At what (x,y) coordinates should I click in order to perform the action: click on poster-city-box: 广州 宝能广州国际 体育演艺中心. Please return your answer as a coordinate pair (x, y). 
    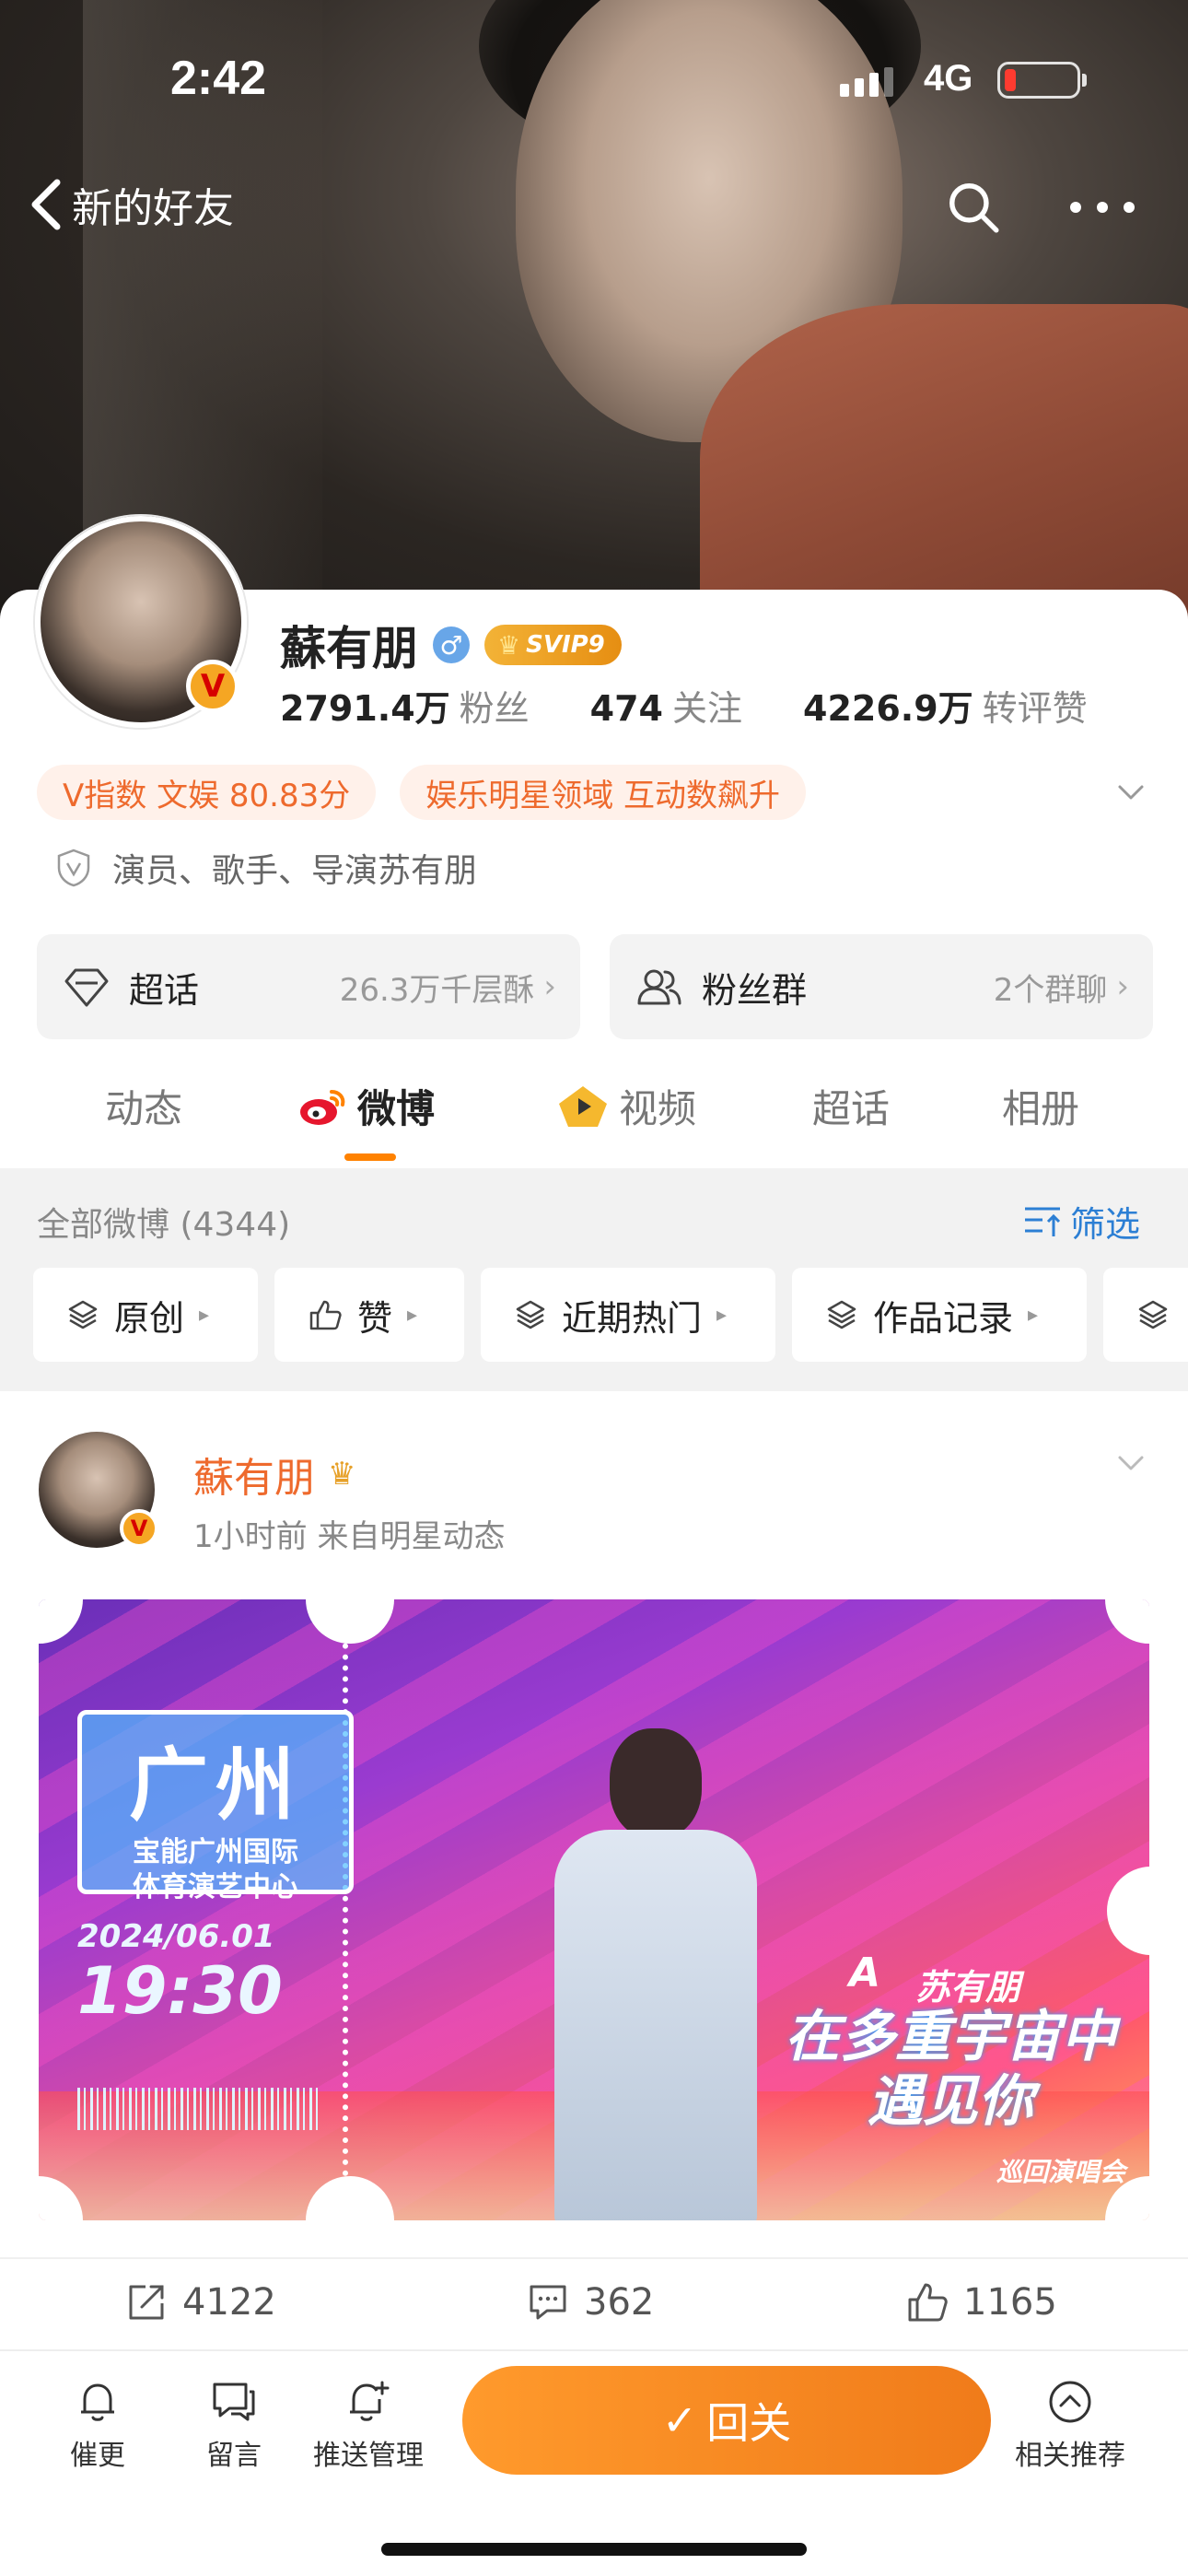
    Looking at the image, I should click on (215, 1806).